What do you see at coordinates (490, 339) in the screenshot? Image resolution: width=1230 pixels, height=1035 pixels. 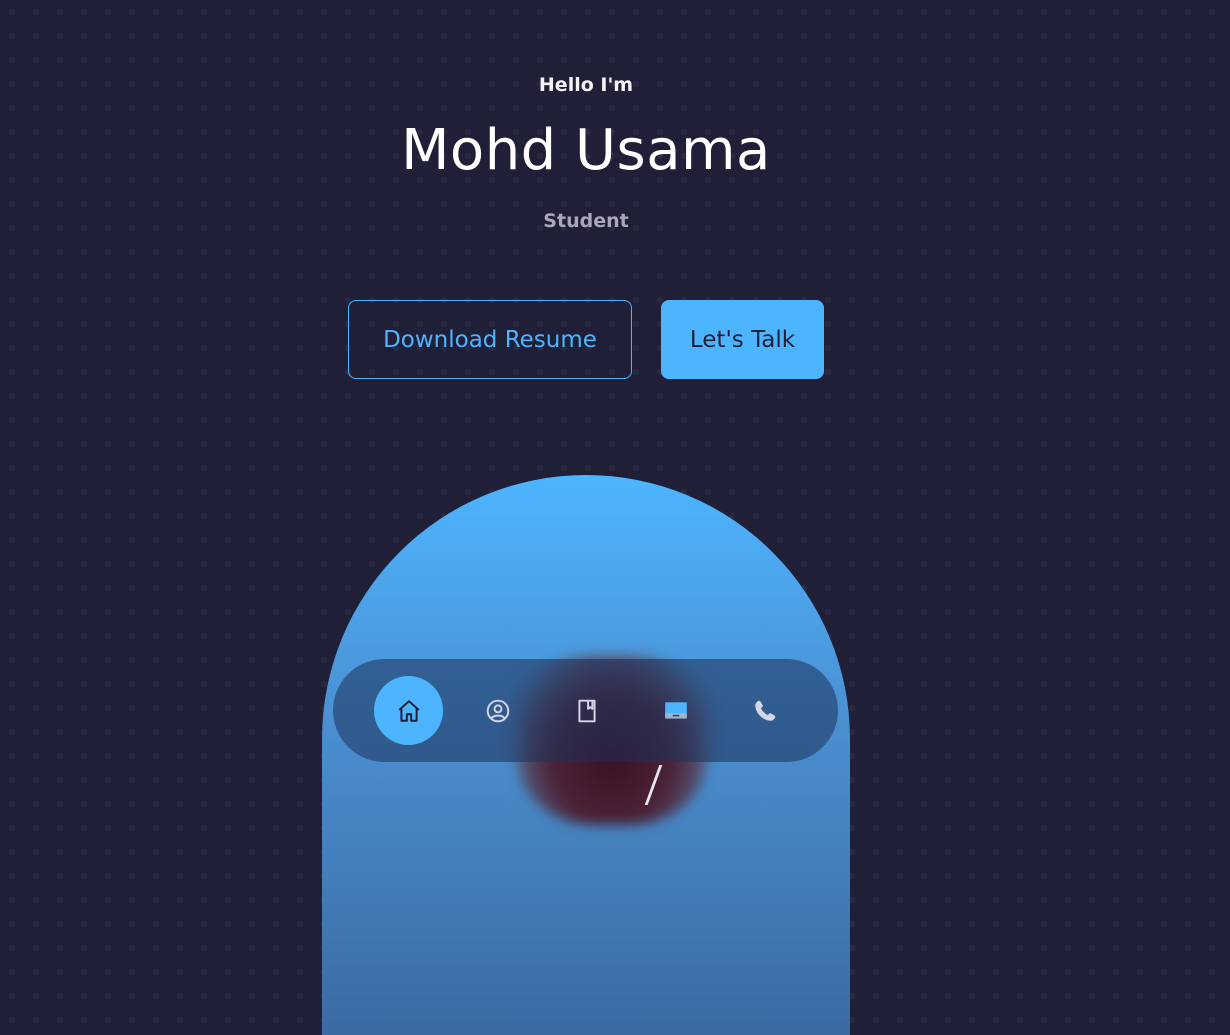 I see `download-resume-button: Download Resume` at bounding box center [490, 339].